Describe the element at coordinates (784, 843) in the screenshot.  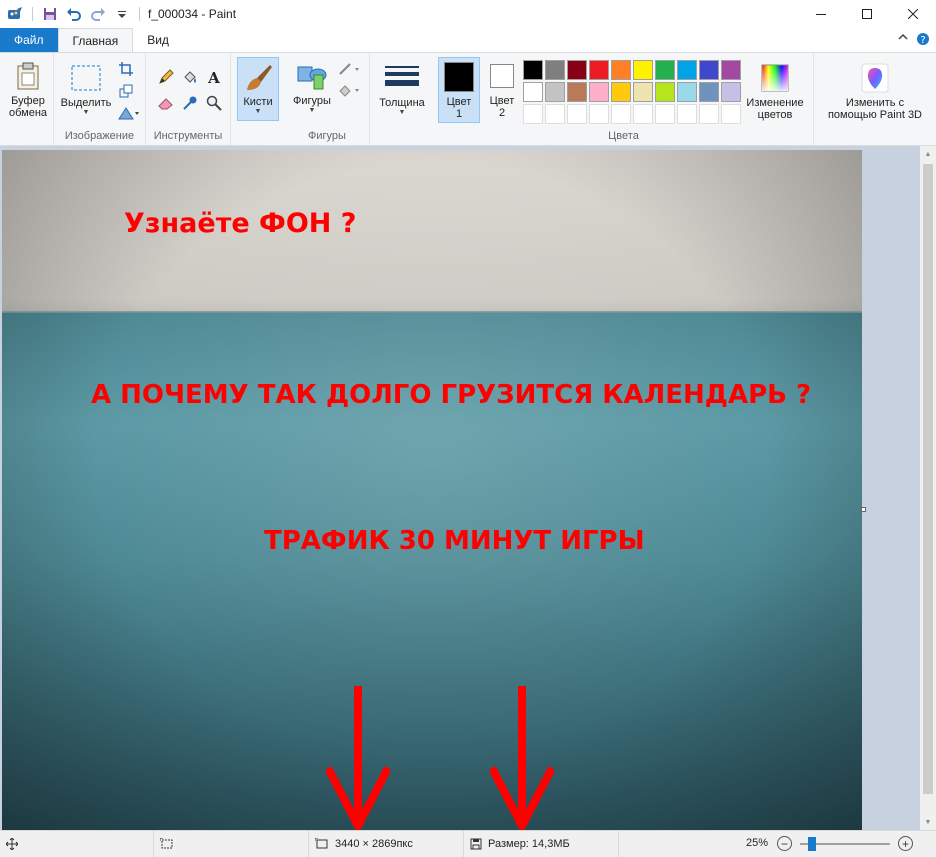
I see `zoom-out-button: −` at that location.